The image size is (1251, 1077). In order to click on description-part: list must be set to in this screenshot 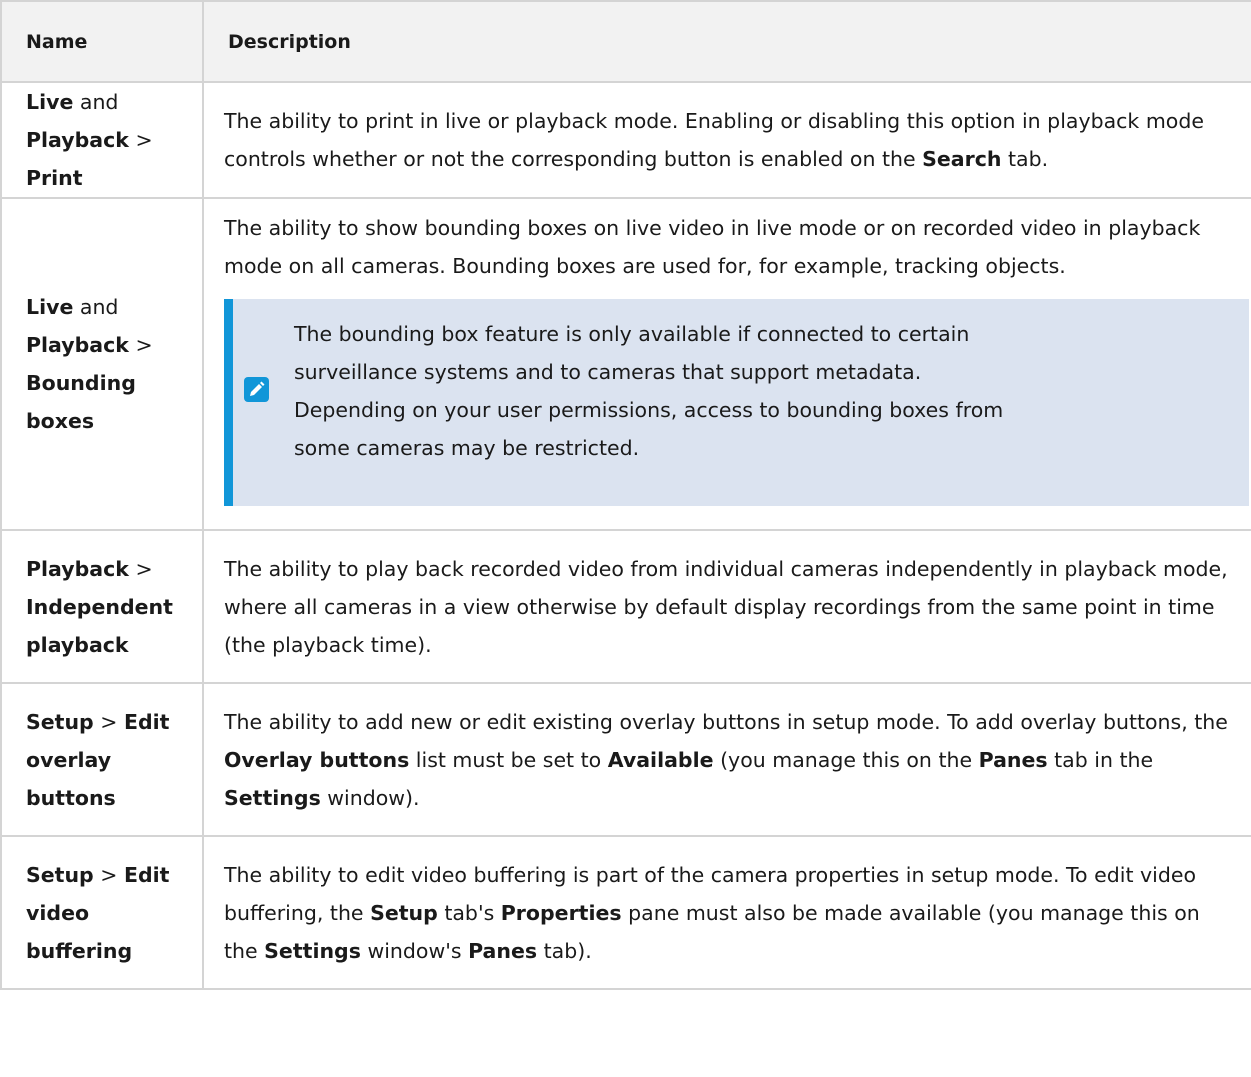, I will do `click(508, 759)`.